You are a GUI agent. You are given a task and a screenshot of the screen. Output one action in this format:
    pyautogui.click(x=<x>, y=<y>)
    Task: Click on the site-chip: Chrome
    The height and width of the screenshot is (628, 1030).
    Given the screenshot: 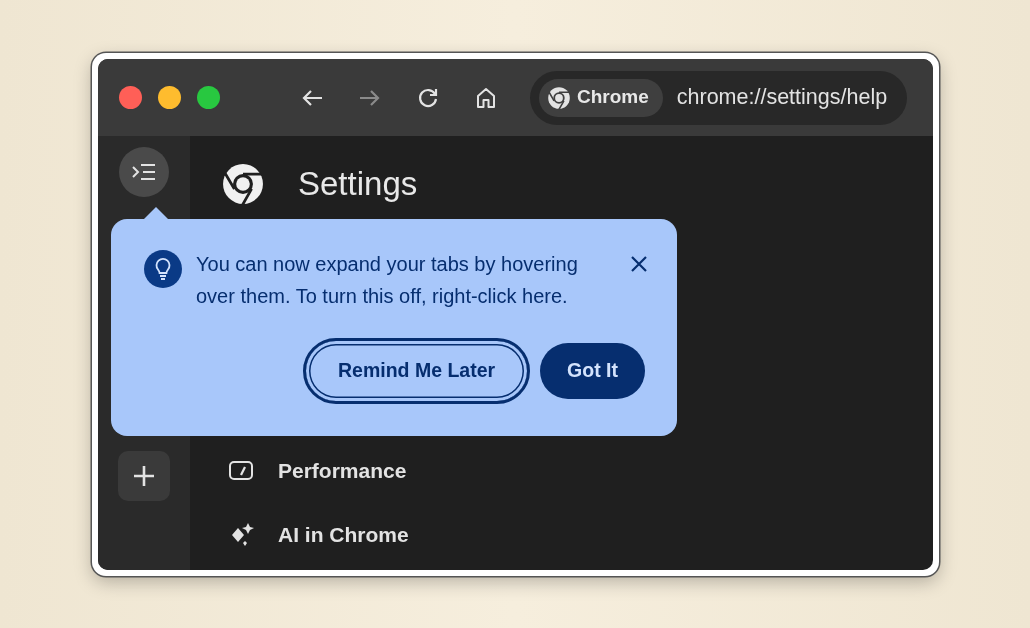 What is the action you would take?
    pyautogui.click(x=601, y=97)
    